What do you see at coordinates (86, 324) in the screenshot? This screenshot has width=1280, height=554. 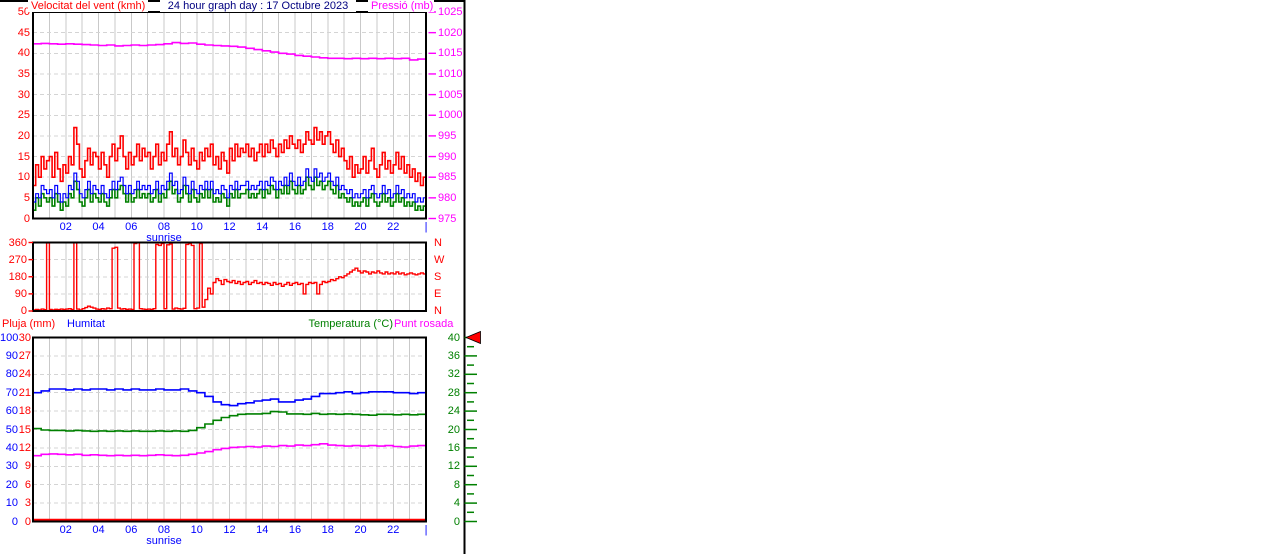 I see `humidity-axis-title: Humitat` at bounding box center [86, 324].